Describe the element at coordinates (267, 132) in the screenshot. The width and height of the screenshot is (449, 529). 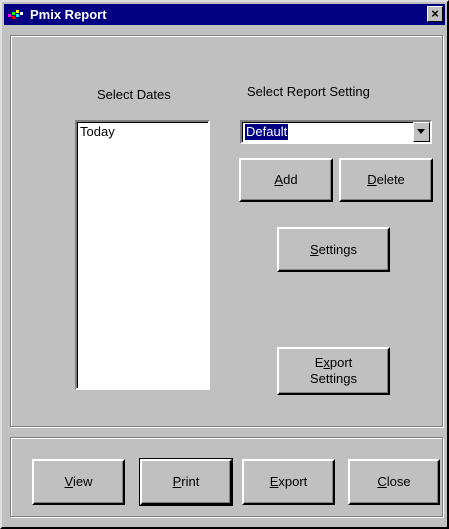
I see `report-setting-value: Default` at that location.